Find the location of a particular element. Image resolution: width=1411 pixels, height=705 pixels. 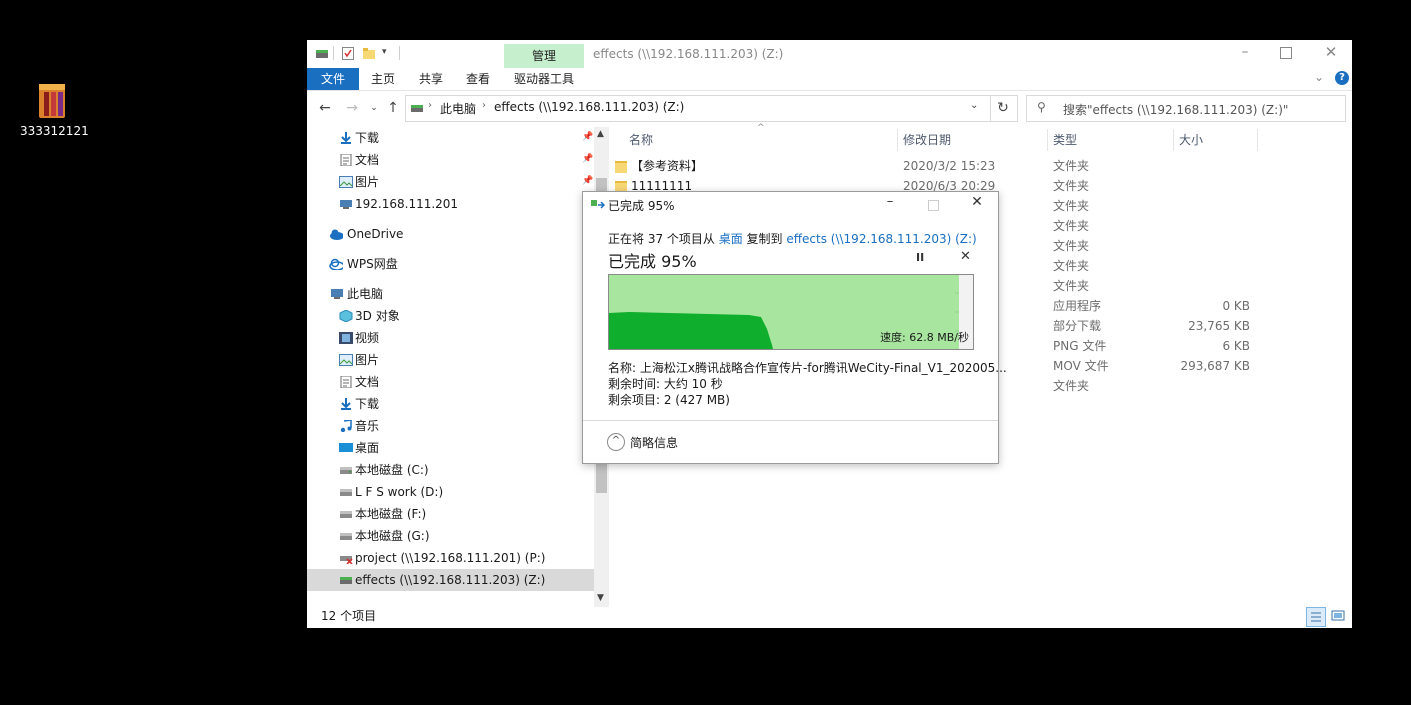

nav-item-wps-cloud: WPS网盘 is located at coordinates (450, 264).